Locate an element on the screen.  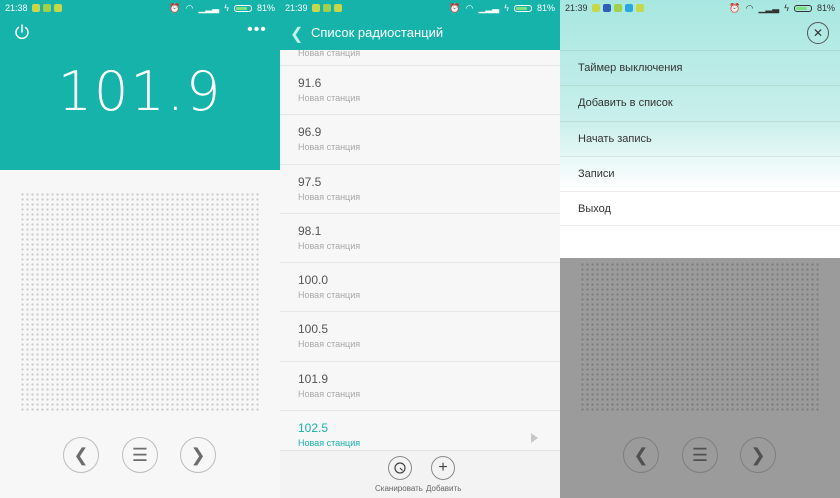
more-icon: ••• is located at coordinates (257, 32).